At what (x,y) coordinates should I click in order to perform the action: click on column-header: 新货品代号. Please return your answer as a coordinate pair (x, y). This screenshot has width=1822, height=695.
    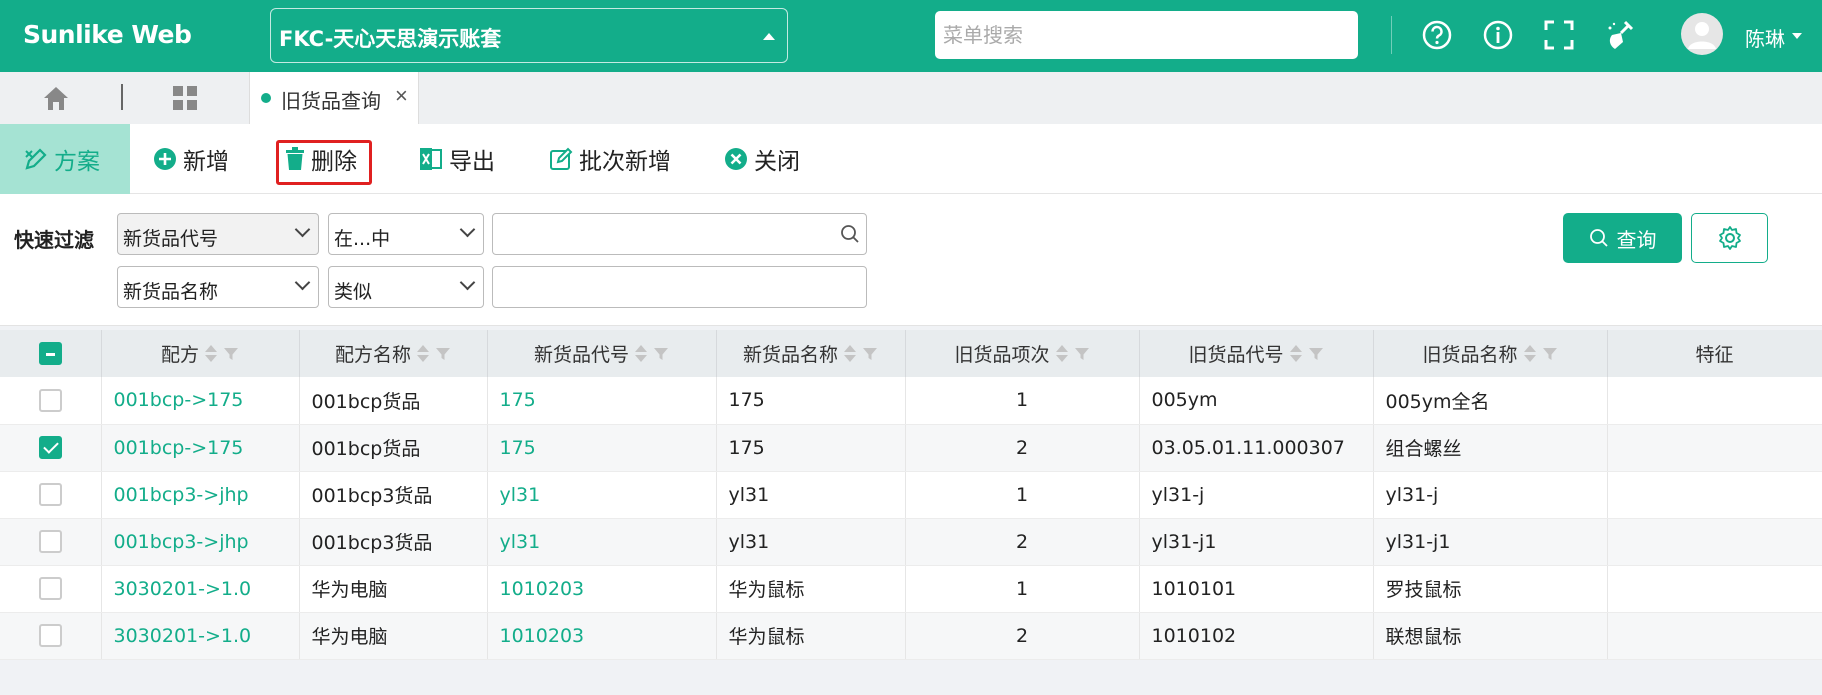
    Looking at the image, I should click on (602, 353).